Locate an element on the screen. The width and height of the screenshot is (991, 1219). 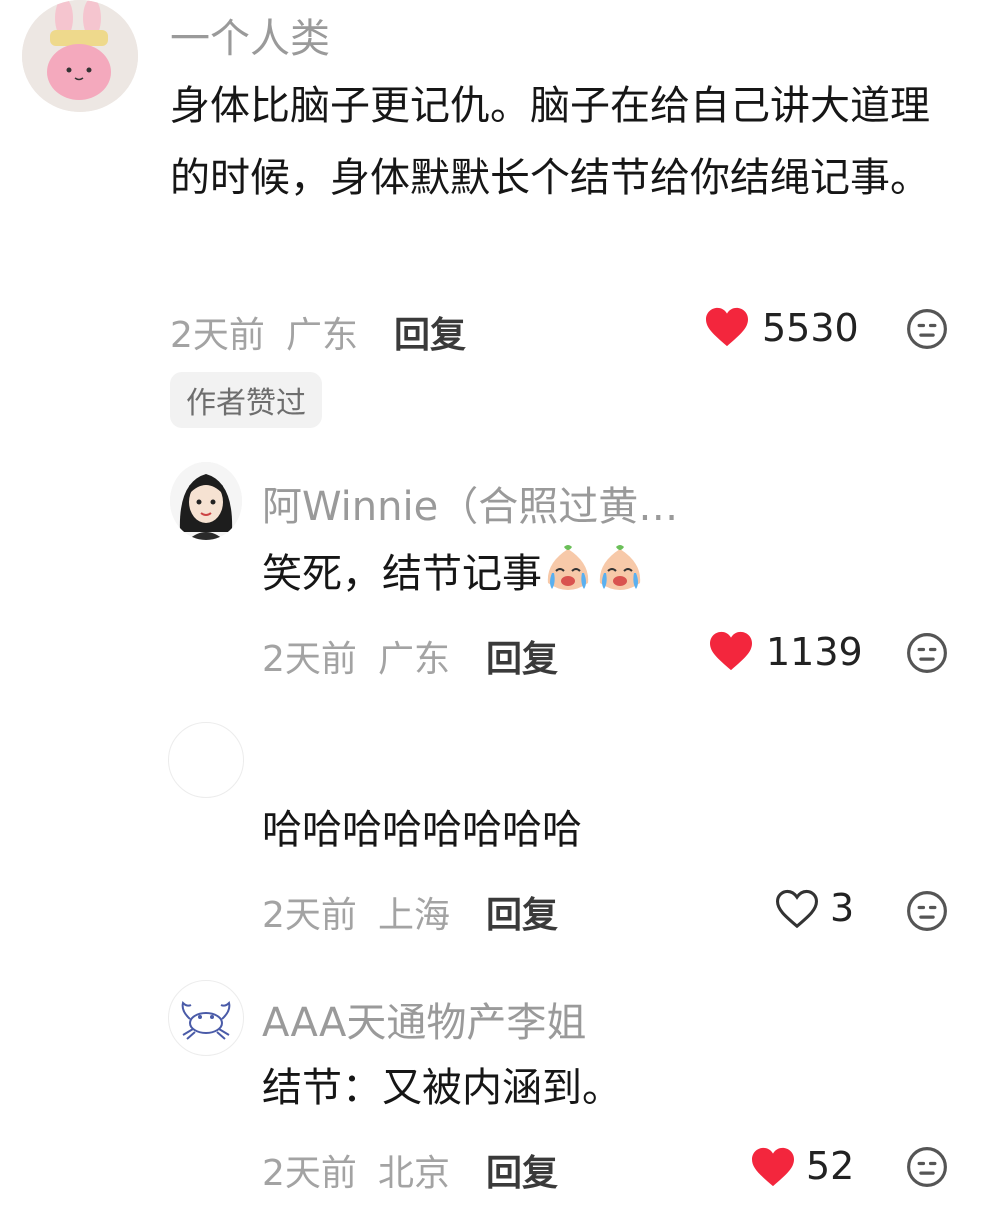
comment-content: 结节：又被内涵到。 is located at coordinates (442, 1088).